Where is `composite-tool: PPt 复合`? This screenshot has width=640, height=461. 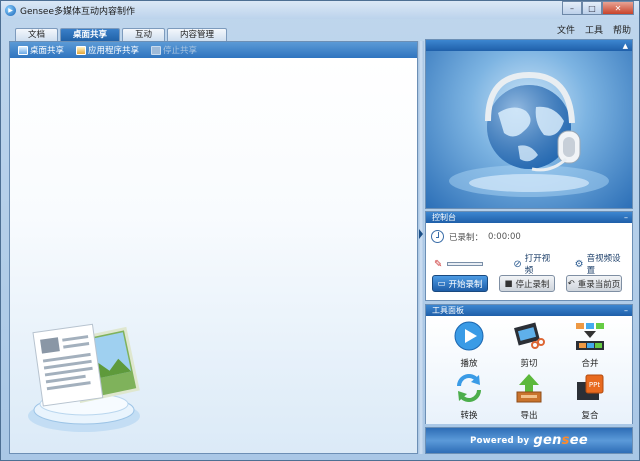
composite-tool: PPt 复合 is located at coordinates (590, 396).